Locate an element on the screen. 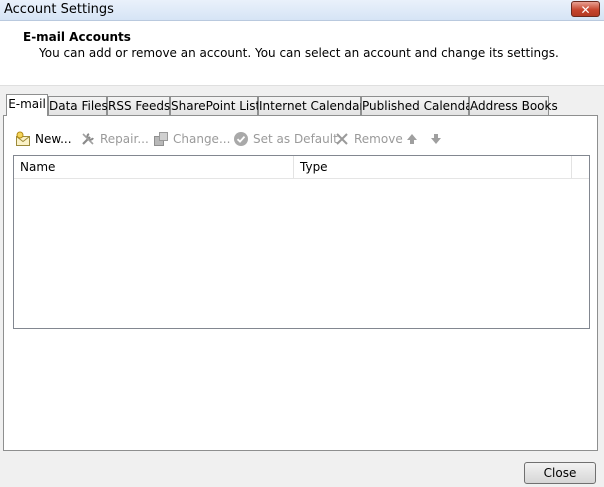 This screenshot has height=487, width=604. set-as-default-label: Set as Default is located at coordinates (295, 139).